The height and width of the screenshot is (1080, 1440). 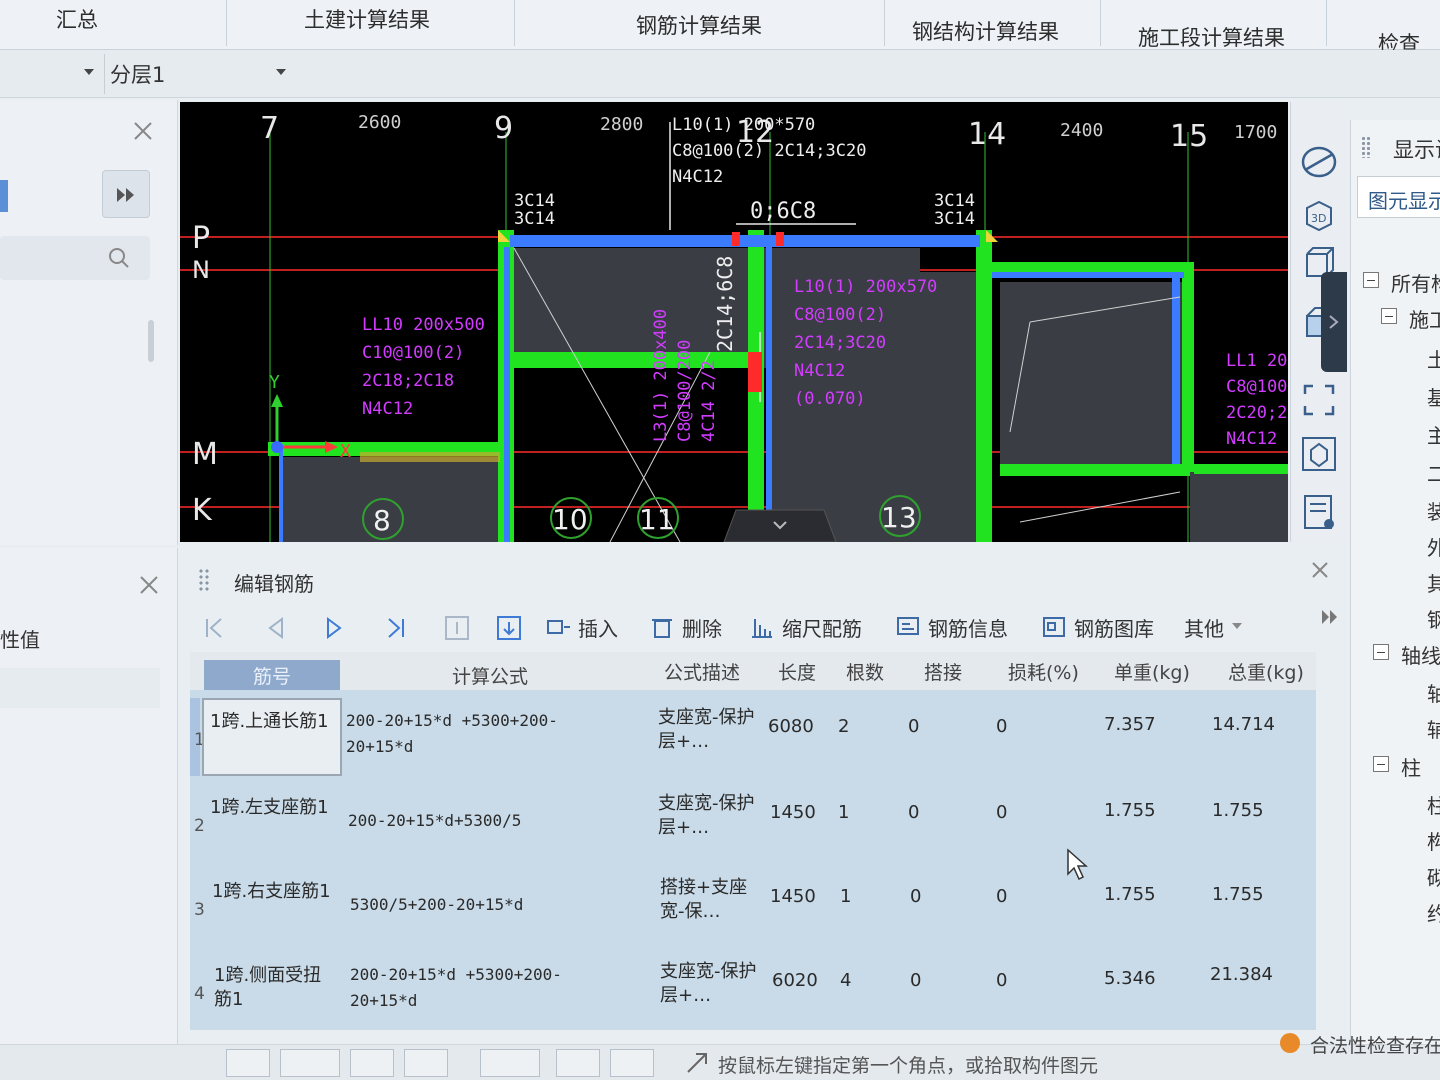 What do you see at coordinates (1433, 434) in the screenshot?
I see `tree-item: 主` at bounding box center [1433, 434].